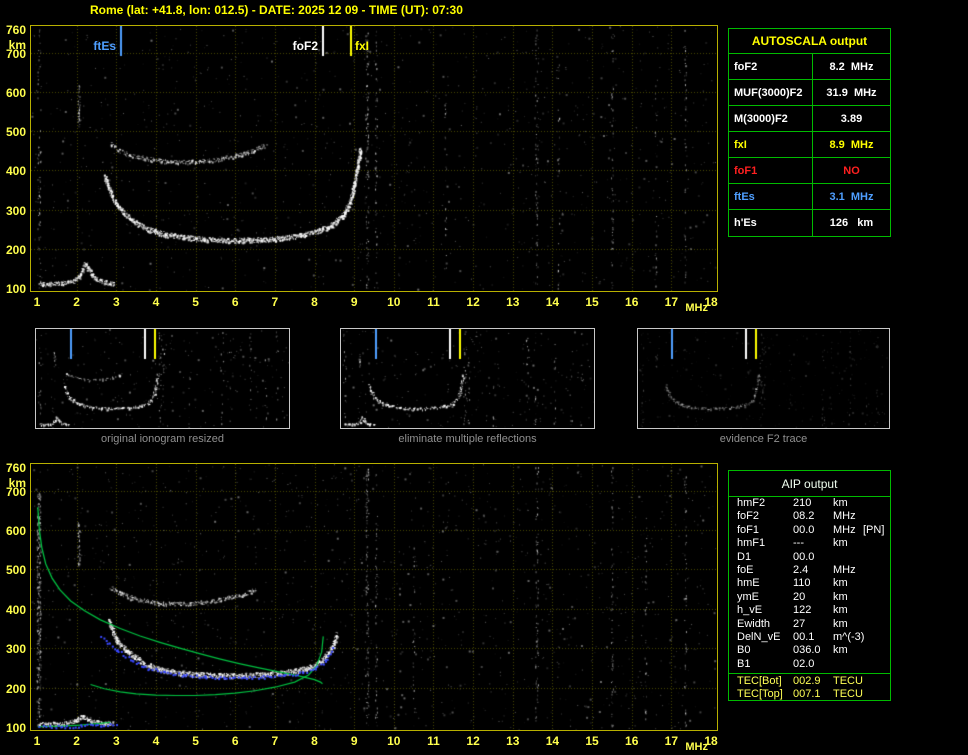 The width and height of the screenshot is (968, 755). I want to click on x-axis-tick-label: 10, so click(394, 302).